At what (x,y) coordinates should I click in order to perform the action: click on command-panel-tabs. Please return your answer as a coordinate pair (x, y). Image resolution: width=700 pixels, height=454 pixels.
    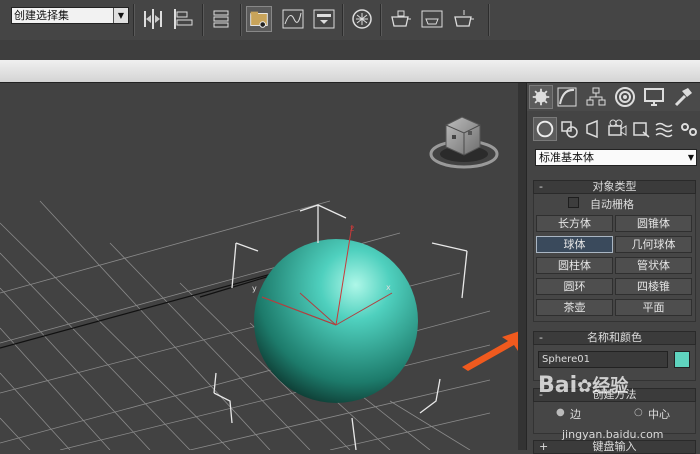
    Looking at the image, I should click on (613, 97).